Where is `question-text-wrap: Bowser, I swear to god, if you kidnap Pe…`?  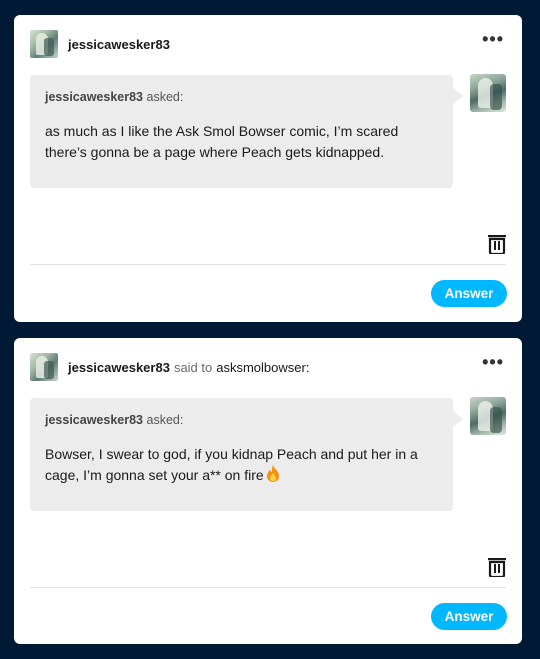
question-text-wrap: Bowser, I swear to god, if you kidnap Pe… is located at coordinates (241, 465).